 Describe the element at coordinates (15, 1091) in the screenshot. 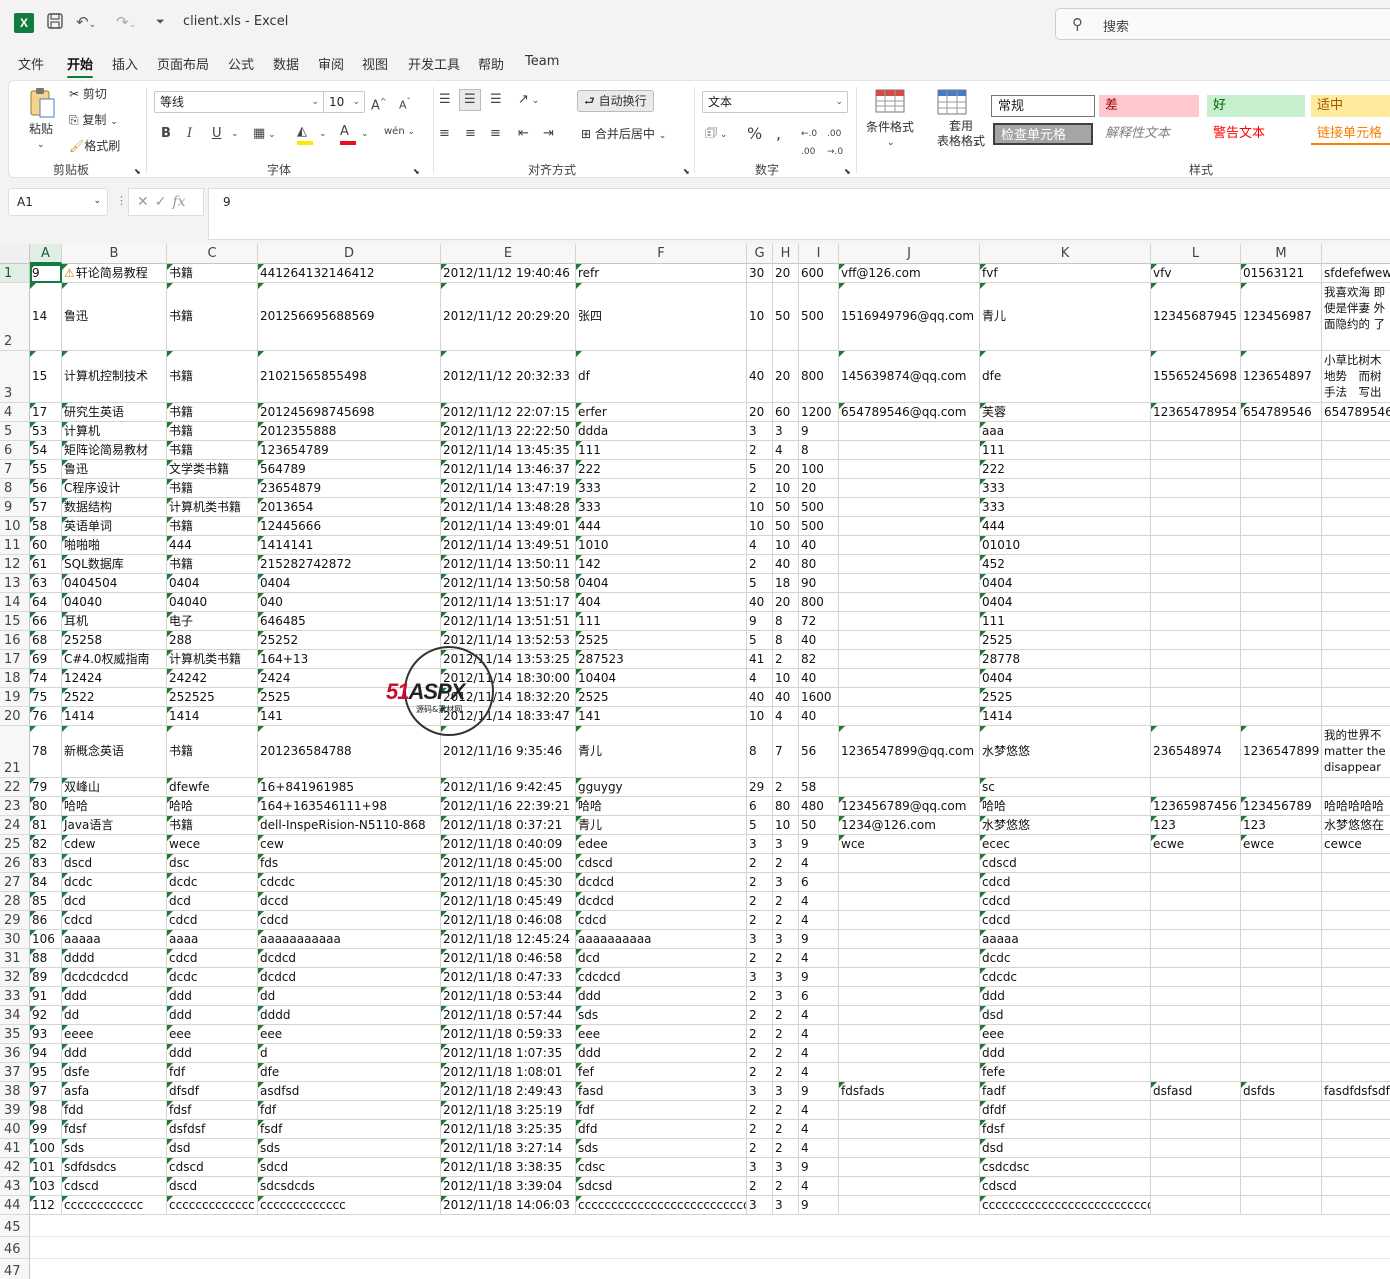

I see `row-header: 38` at that location.